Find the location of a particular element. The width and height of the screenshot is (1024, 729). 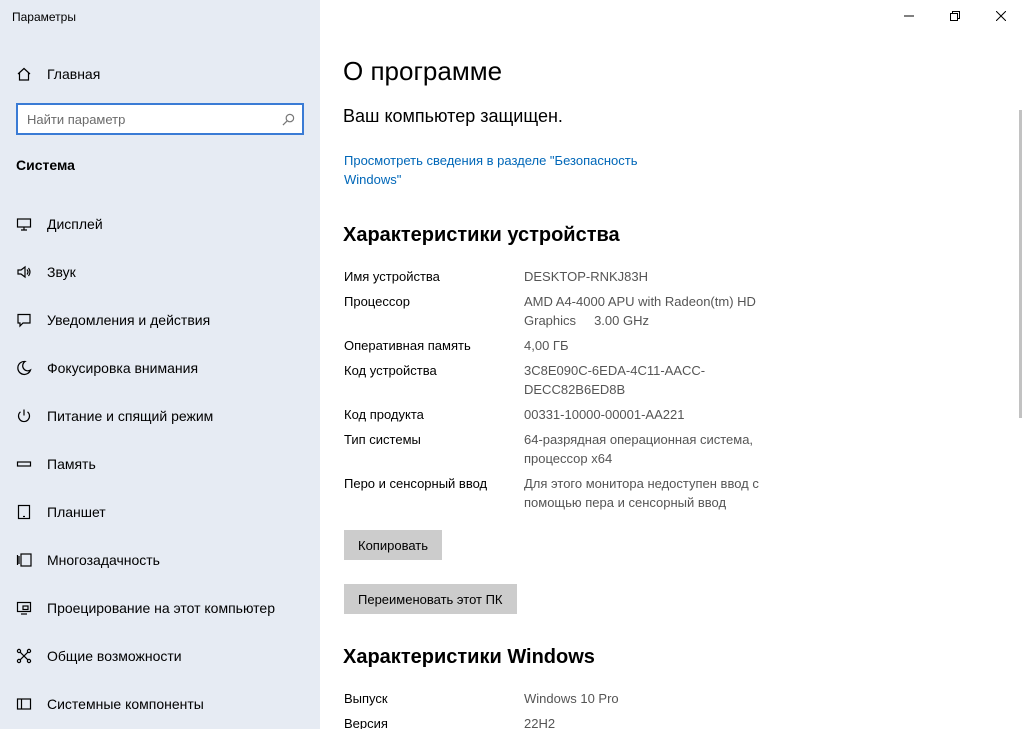

spec-row: Выпуск Windows 10 Pro is located at coordinates (574, 702).